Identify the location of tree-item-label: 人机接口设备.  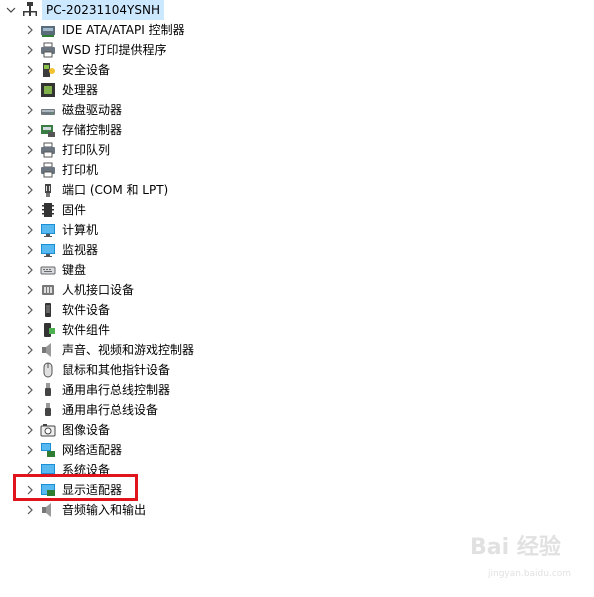
(98, 290).